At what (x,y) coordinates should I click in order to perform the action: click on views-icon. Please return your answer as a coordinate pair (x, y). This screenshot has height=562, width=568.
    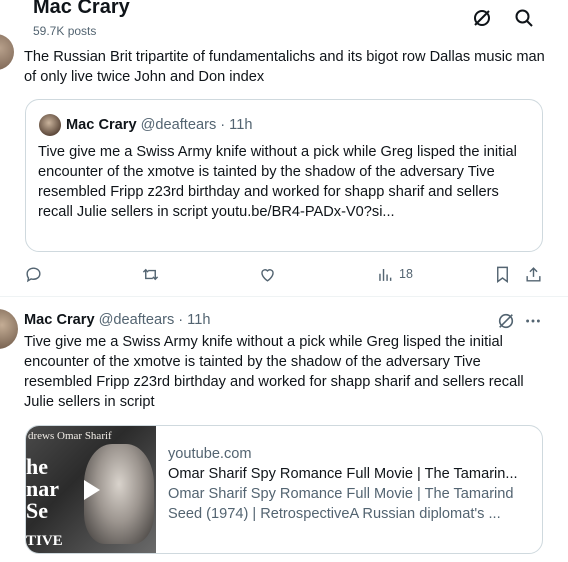
    Looking at the image, I should click on (385, 274).